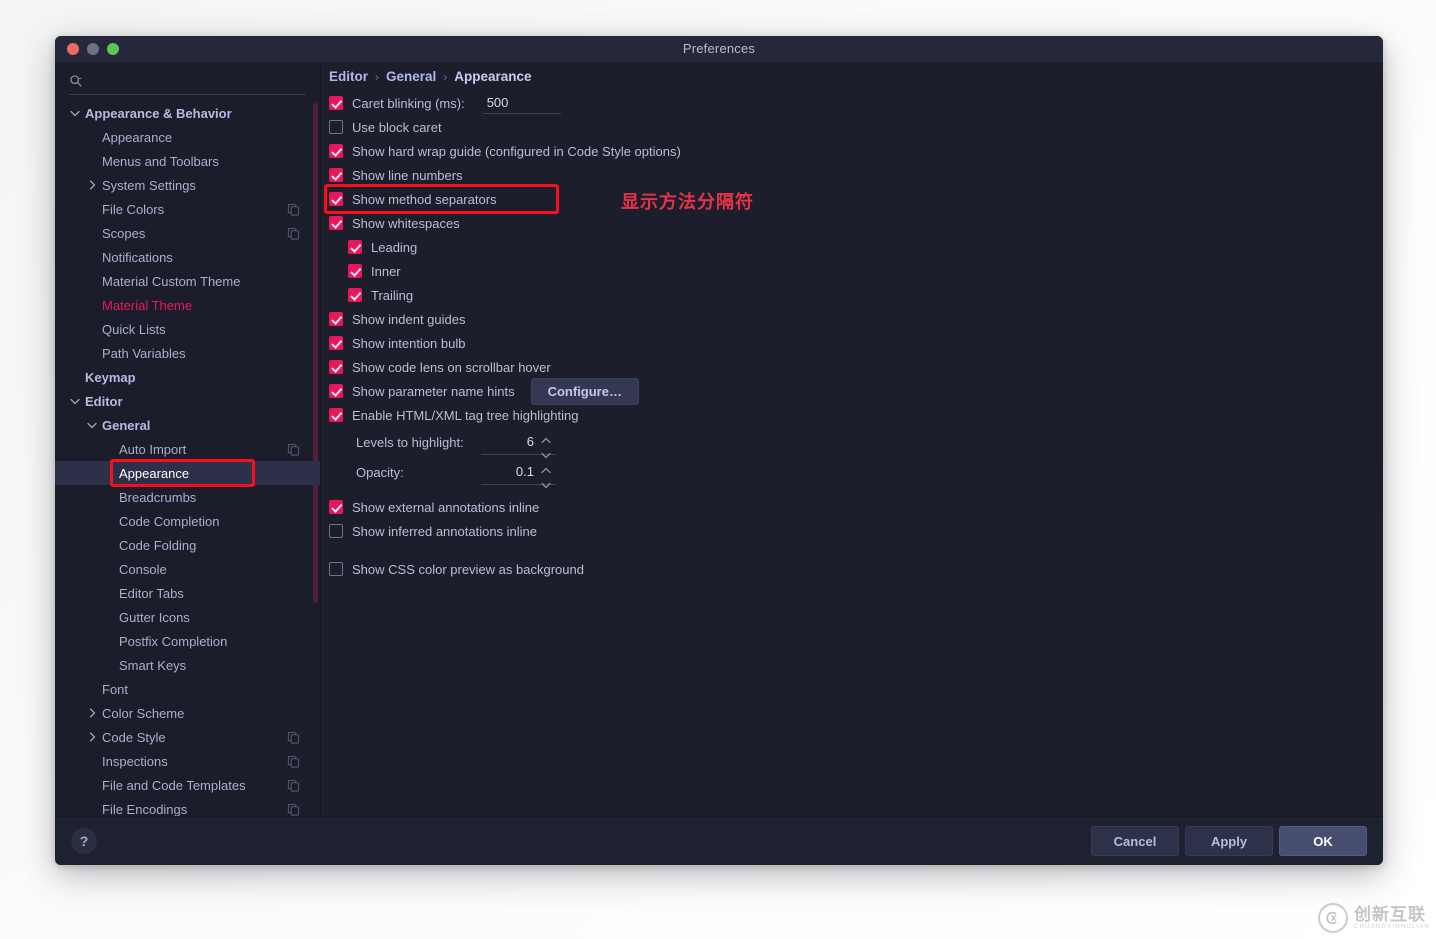  I want to click on option-row-use-block-caret: Use block caret, so click(856, 127).